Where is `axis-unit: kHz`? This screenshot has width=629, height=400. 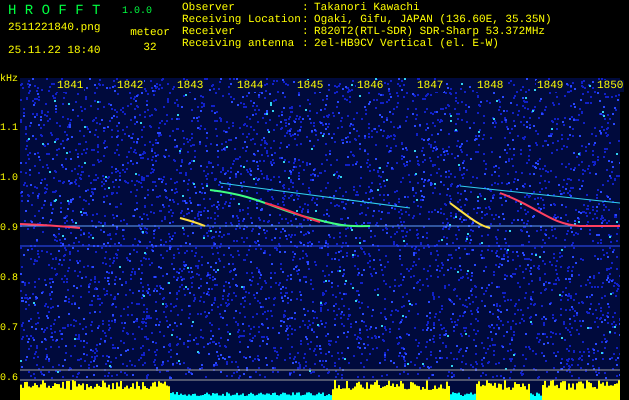 axis-unit: kHz is located at coordinates (9, 80).